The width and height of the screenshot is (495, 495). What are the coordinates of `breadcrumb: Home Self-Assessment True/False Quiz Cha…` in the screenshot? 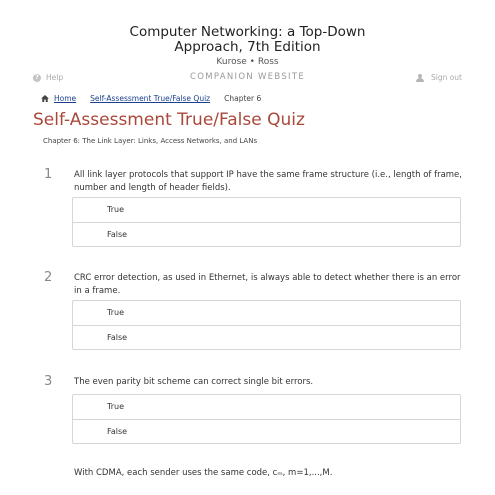 It's located at (151, 98).